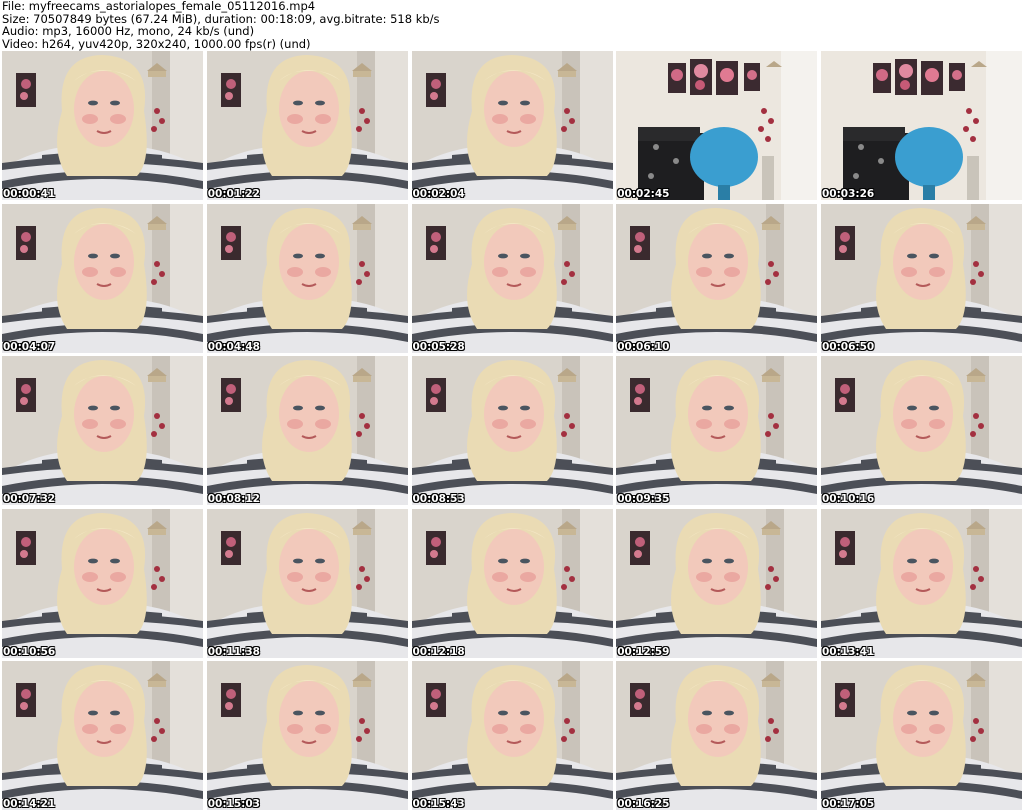  What do you see at coordinates (848, 804) in the screenshot?
I see `thumbnail-timestamp: 00:17:05` at bounding box center [848, 804].